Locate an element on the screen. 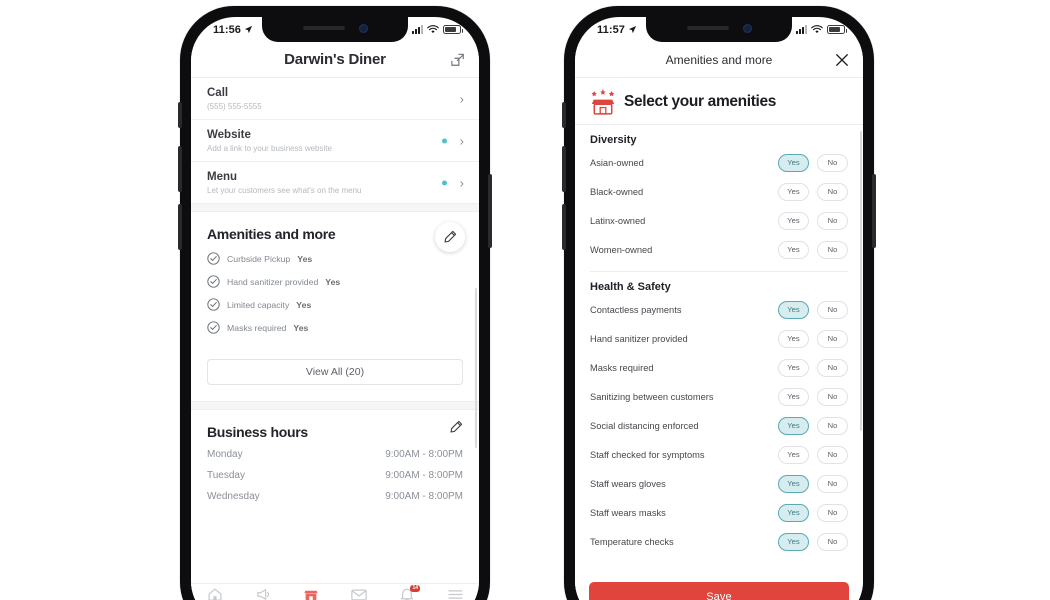 The width and height of the screenshot is (1050, 600). tab-yelp-ads: Yelp Ads is located at coordinates (263, 594).